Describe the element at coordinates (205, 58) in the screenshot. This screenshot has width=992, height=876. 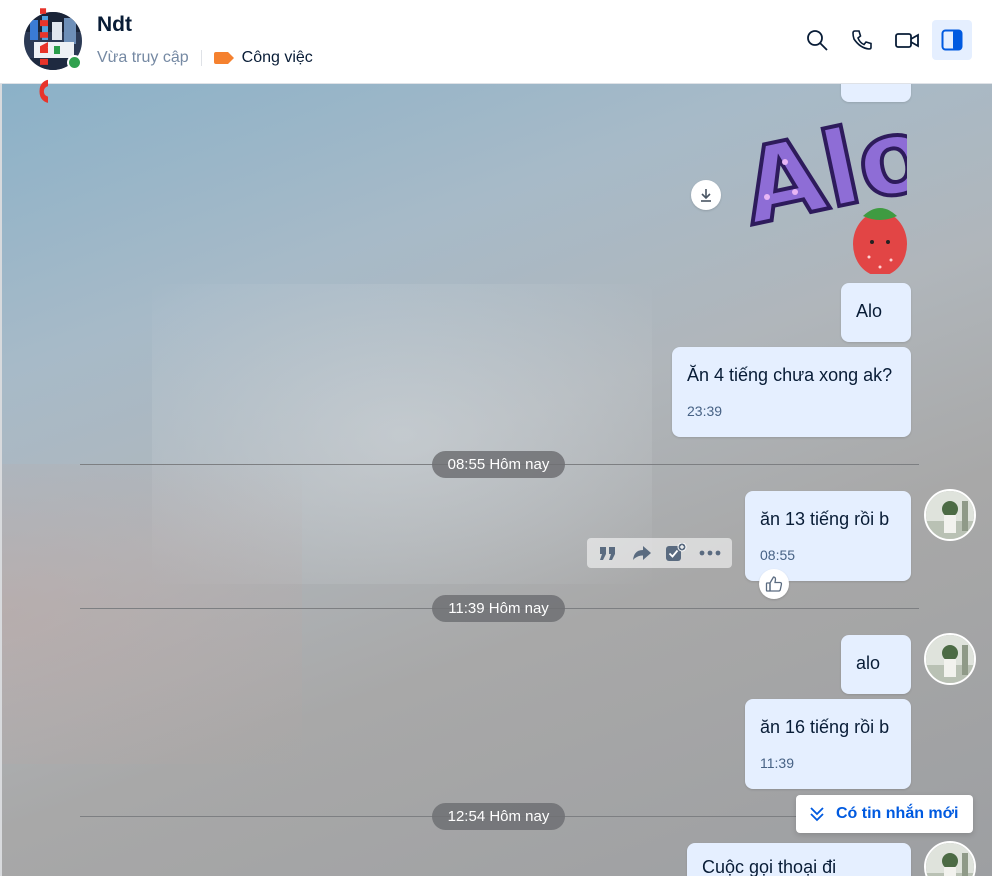
I see `contact-status-row: Vừa truy cập Công việc` at that location.